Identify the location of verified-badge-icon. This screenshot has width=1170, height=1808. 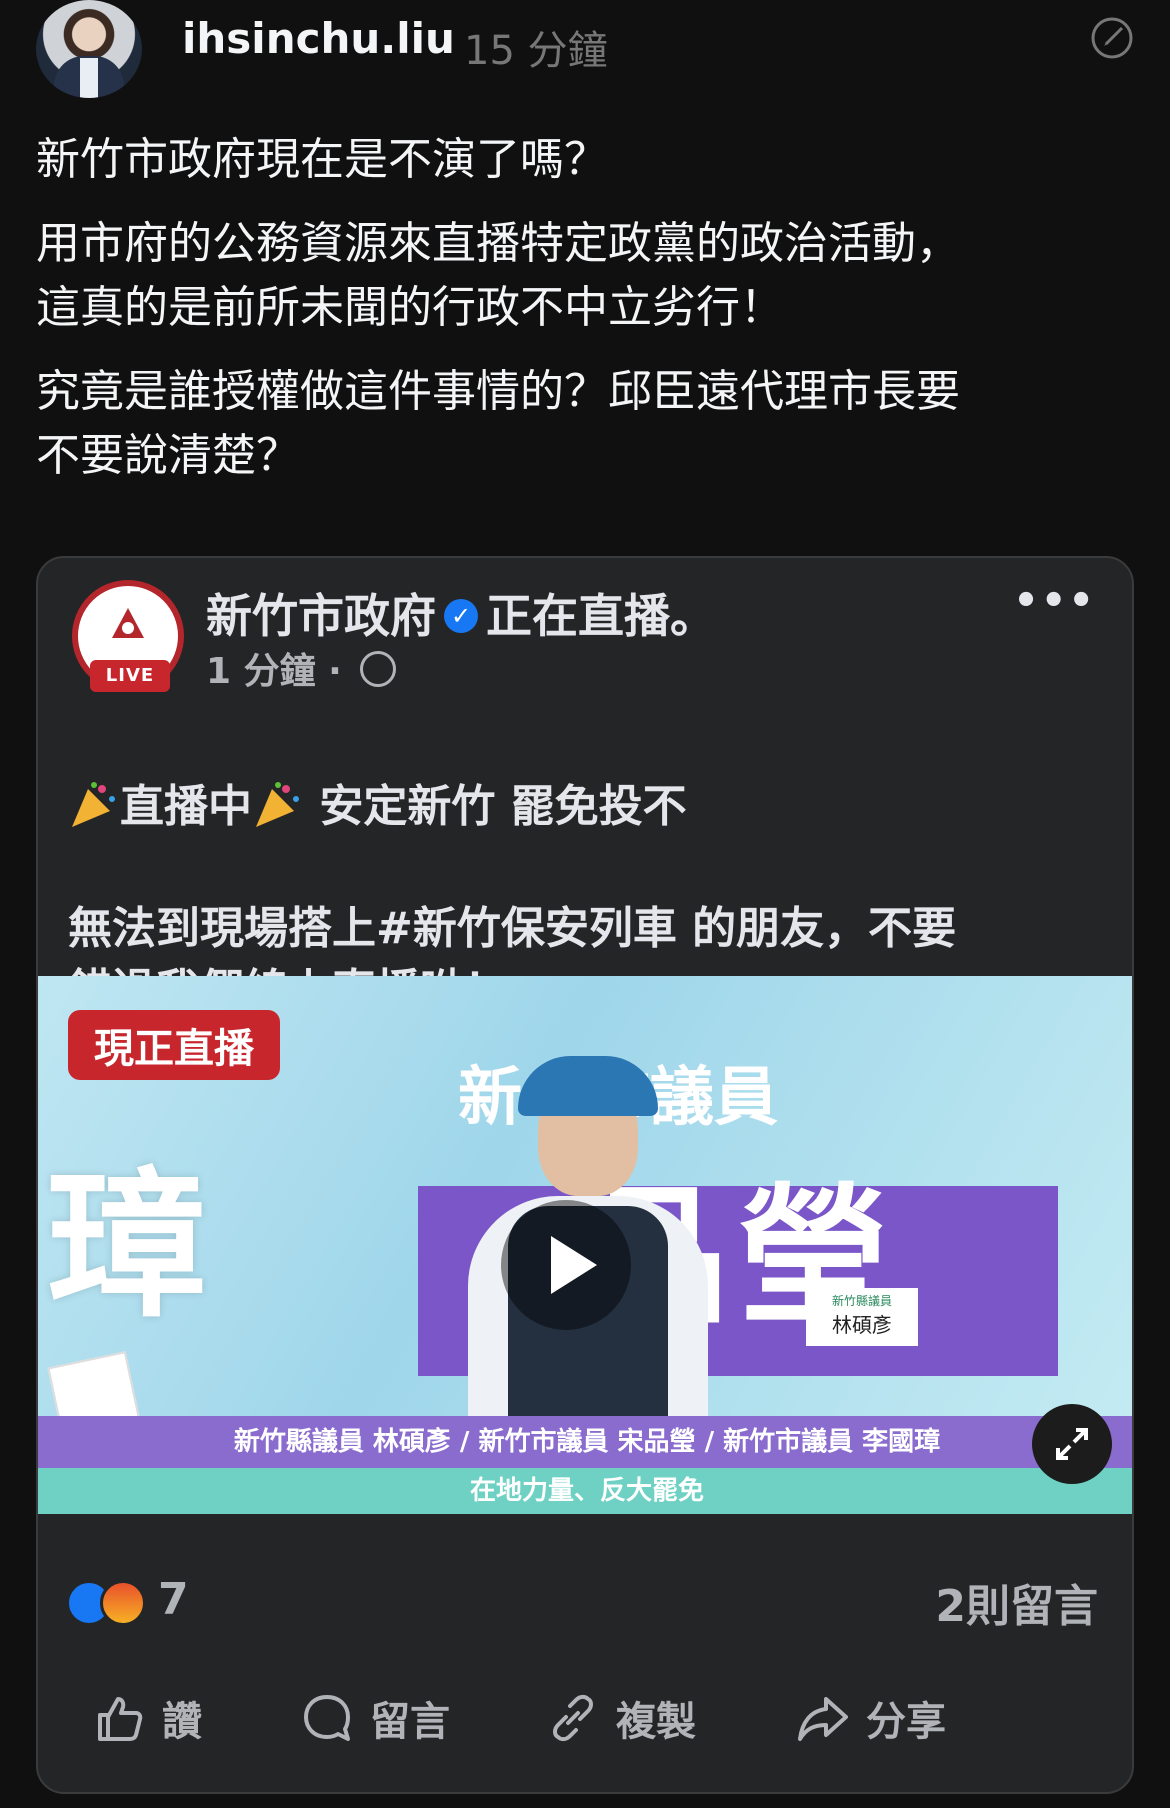
(461, 615).